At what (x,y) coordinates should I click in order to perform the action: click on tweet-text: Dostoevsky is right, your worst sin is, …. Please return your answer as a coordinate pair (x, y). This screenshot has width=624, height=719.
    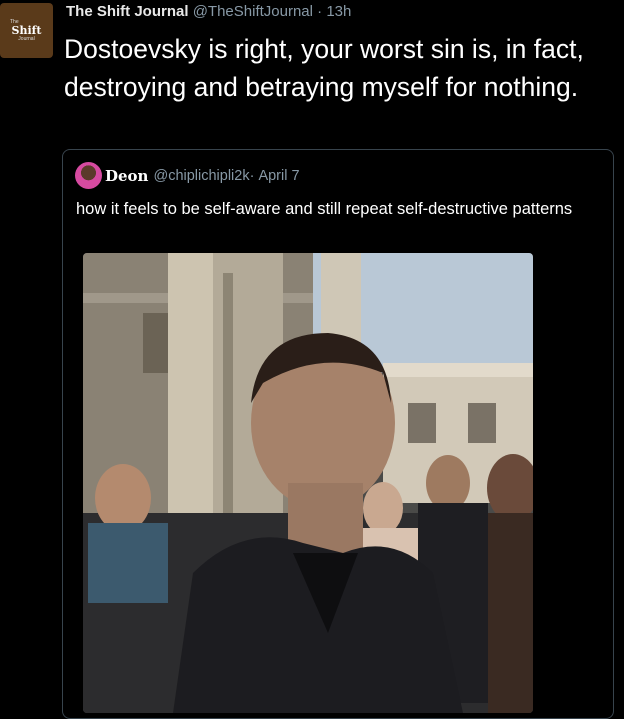
    Looking at the image, I should click on (324, 68).